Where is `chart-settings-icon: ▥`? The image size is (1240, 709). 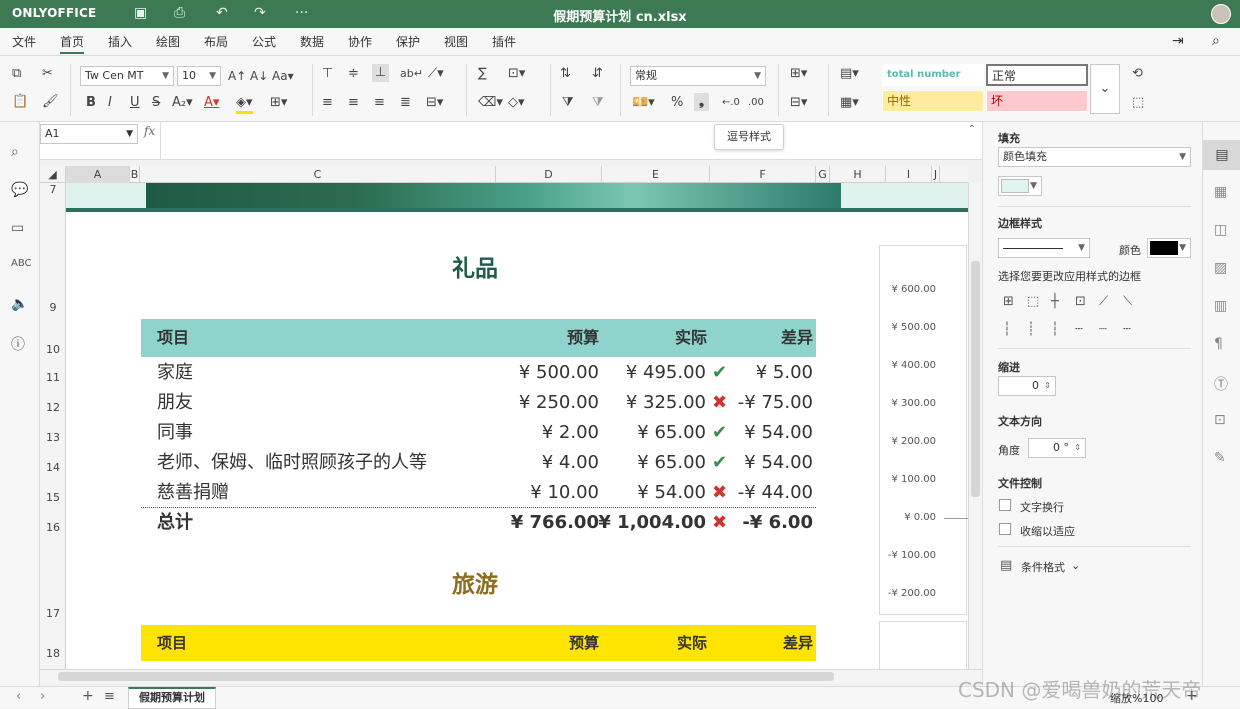
chart-settings-icon: ▥ is located at coordinates (1220, 306).